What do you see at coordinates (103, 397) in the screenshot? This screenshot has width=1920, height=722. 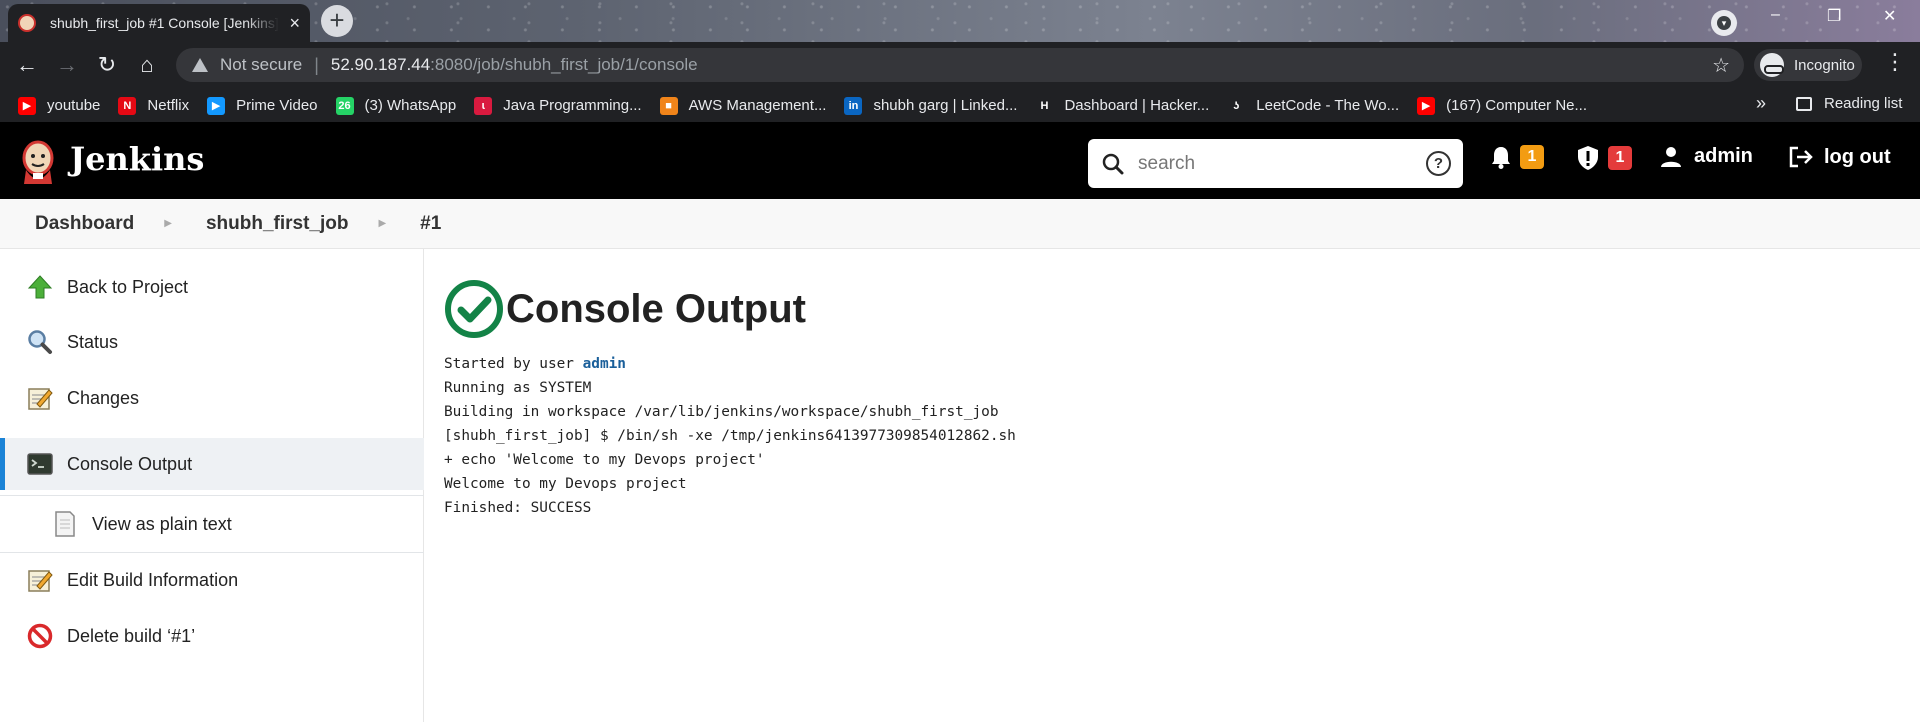 I see `sidebar-item-label: Changes` at bounding box center [103, 397].